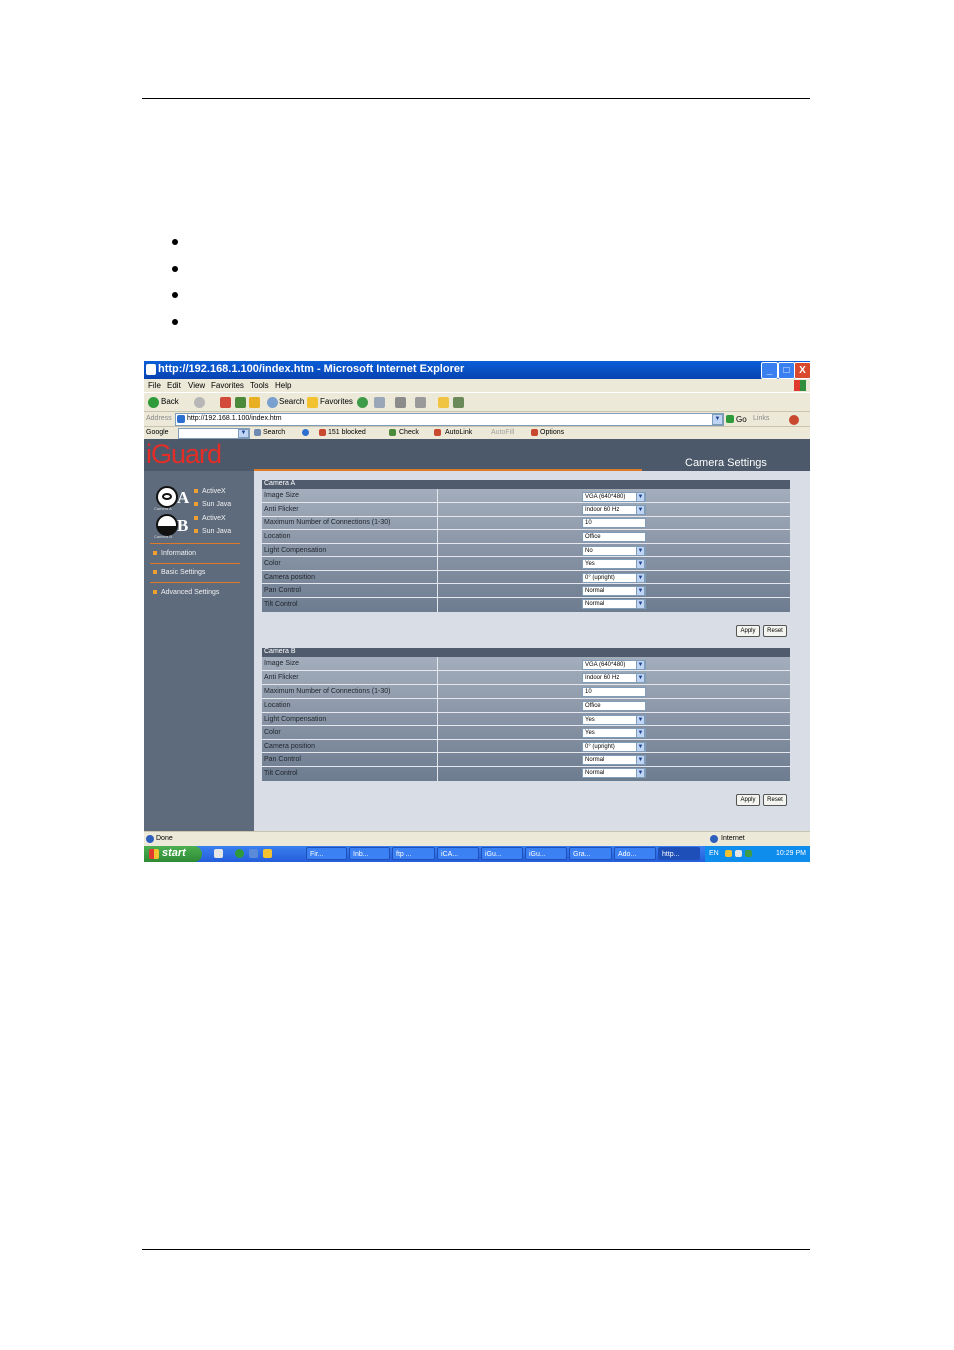 The width and height of the screenshot is (954, 1350). What do you see at coordinates (210, 491) in the screenshot?
I see `camera-a-activex-link: ActiveX` at bounding box center [210, 491].